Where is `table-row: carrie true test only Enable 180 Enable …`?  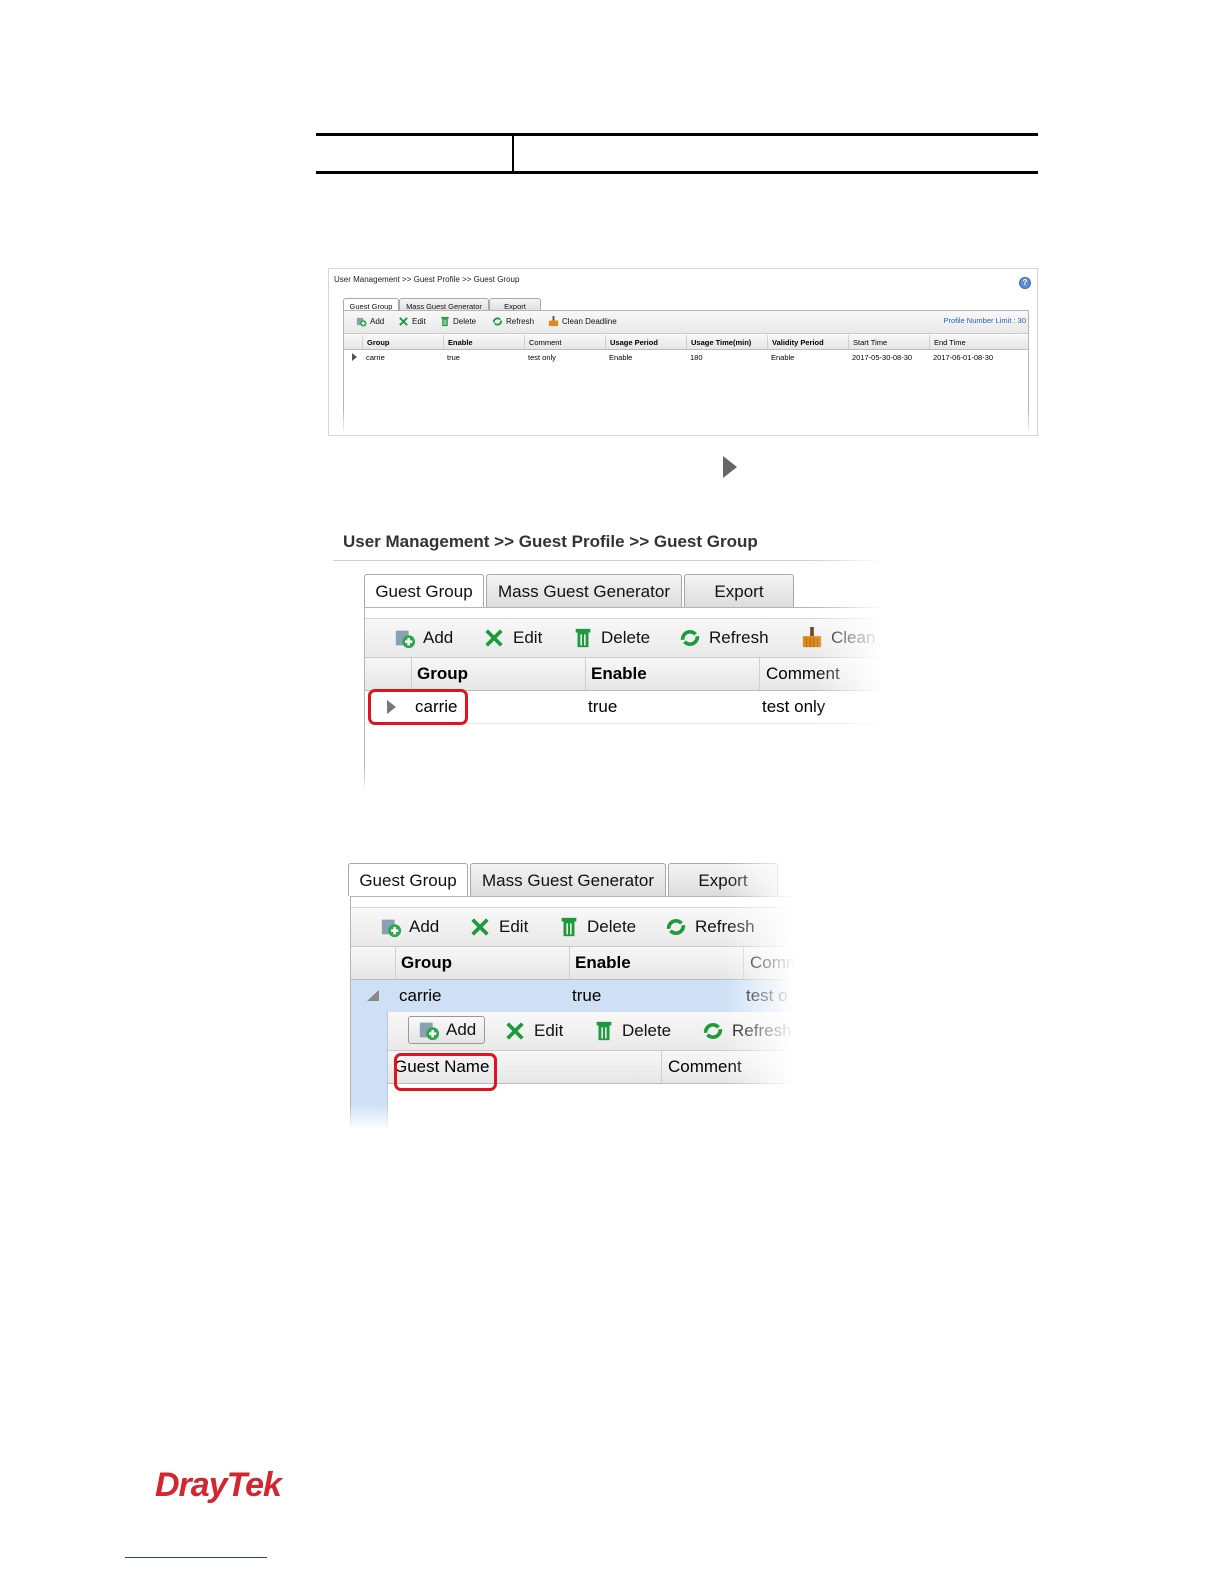 table-row: carrie true test only Enable 180 Enable … is located at coordinates (686, 357).